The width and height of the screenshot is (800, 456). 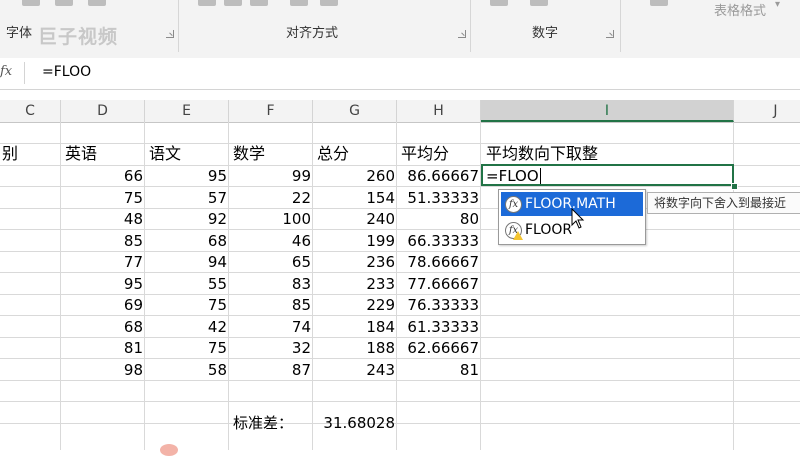 What do you see at coordinates (354, 370) in the screenshot?
I see `data-cell-total: 243` at bounding box center [354, 370].